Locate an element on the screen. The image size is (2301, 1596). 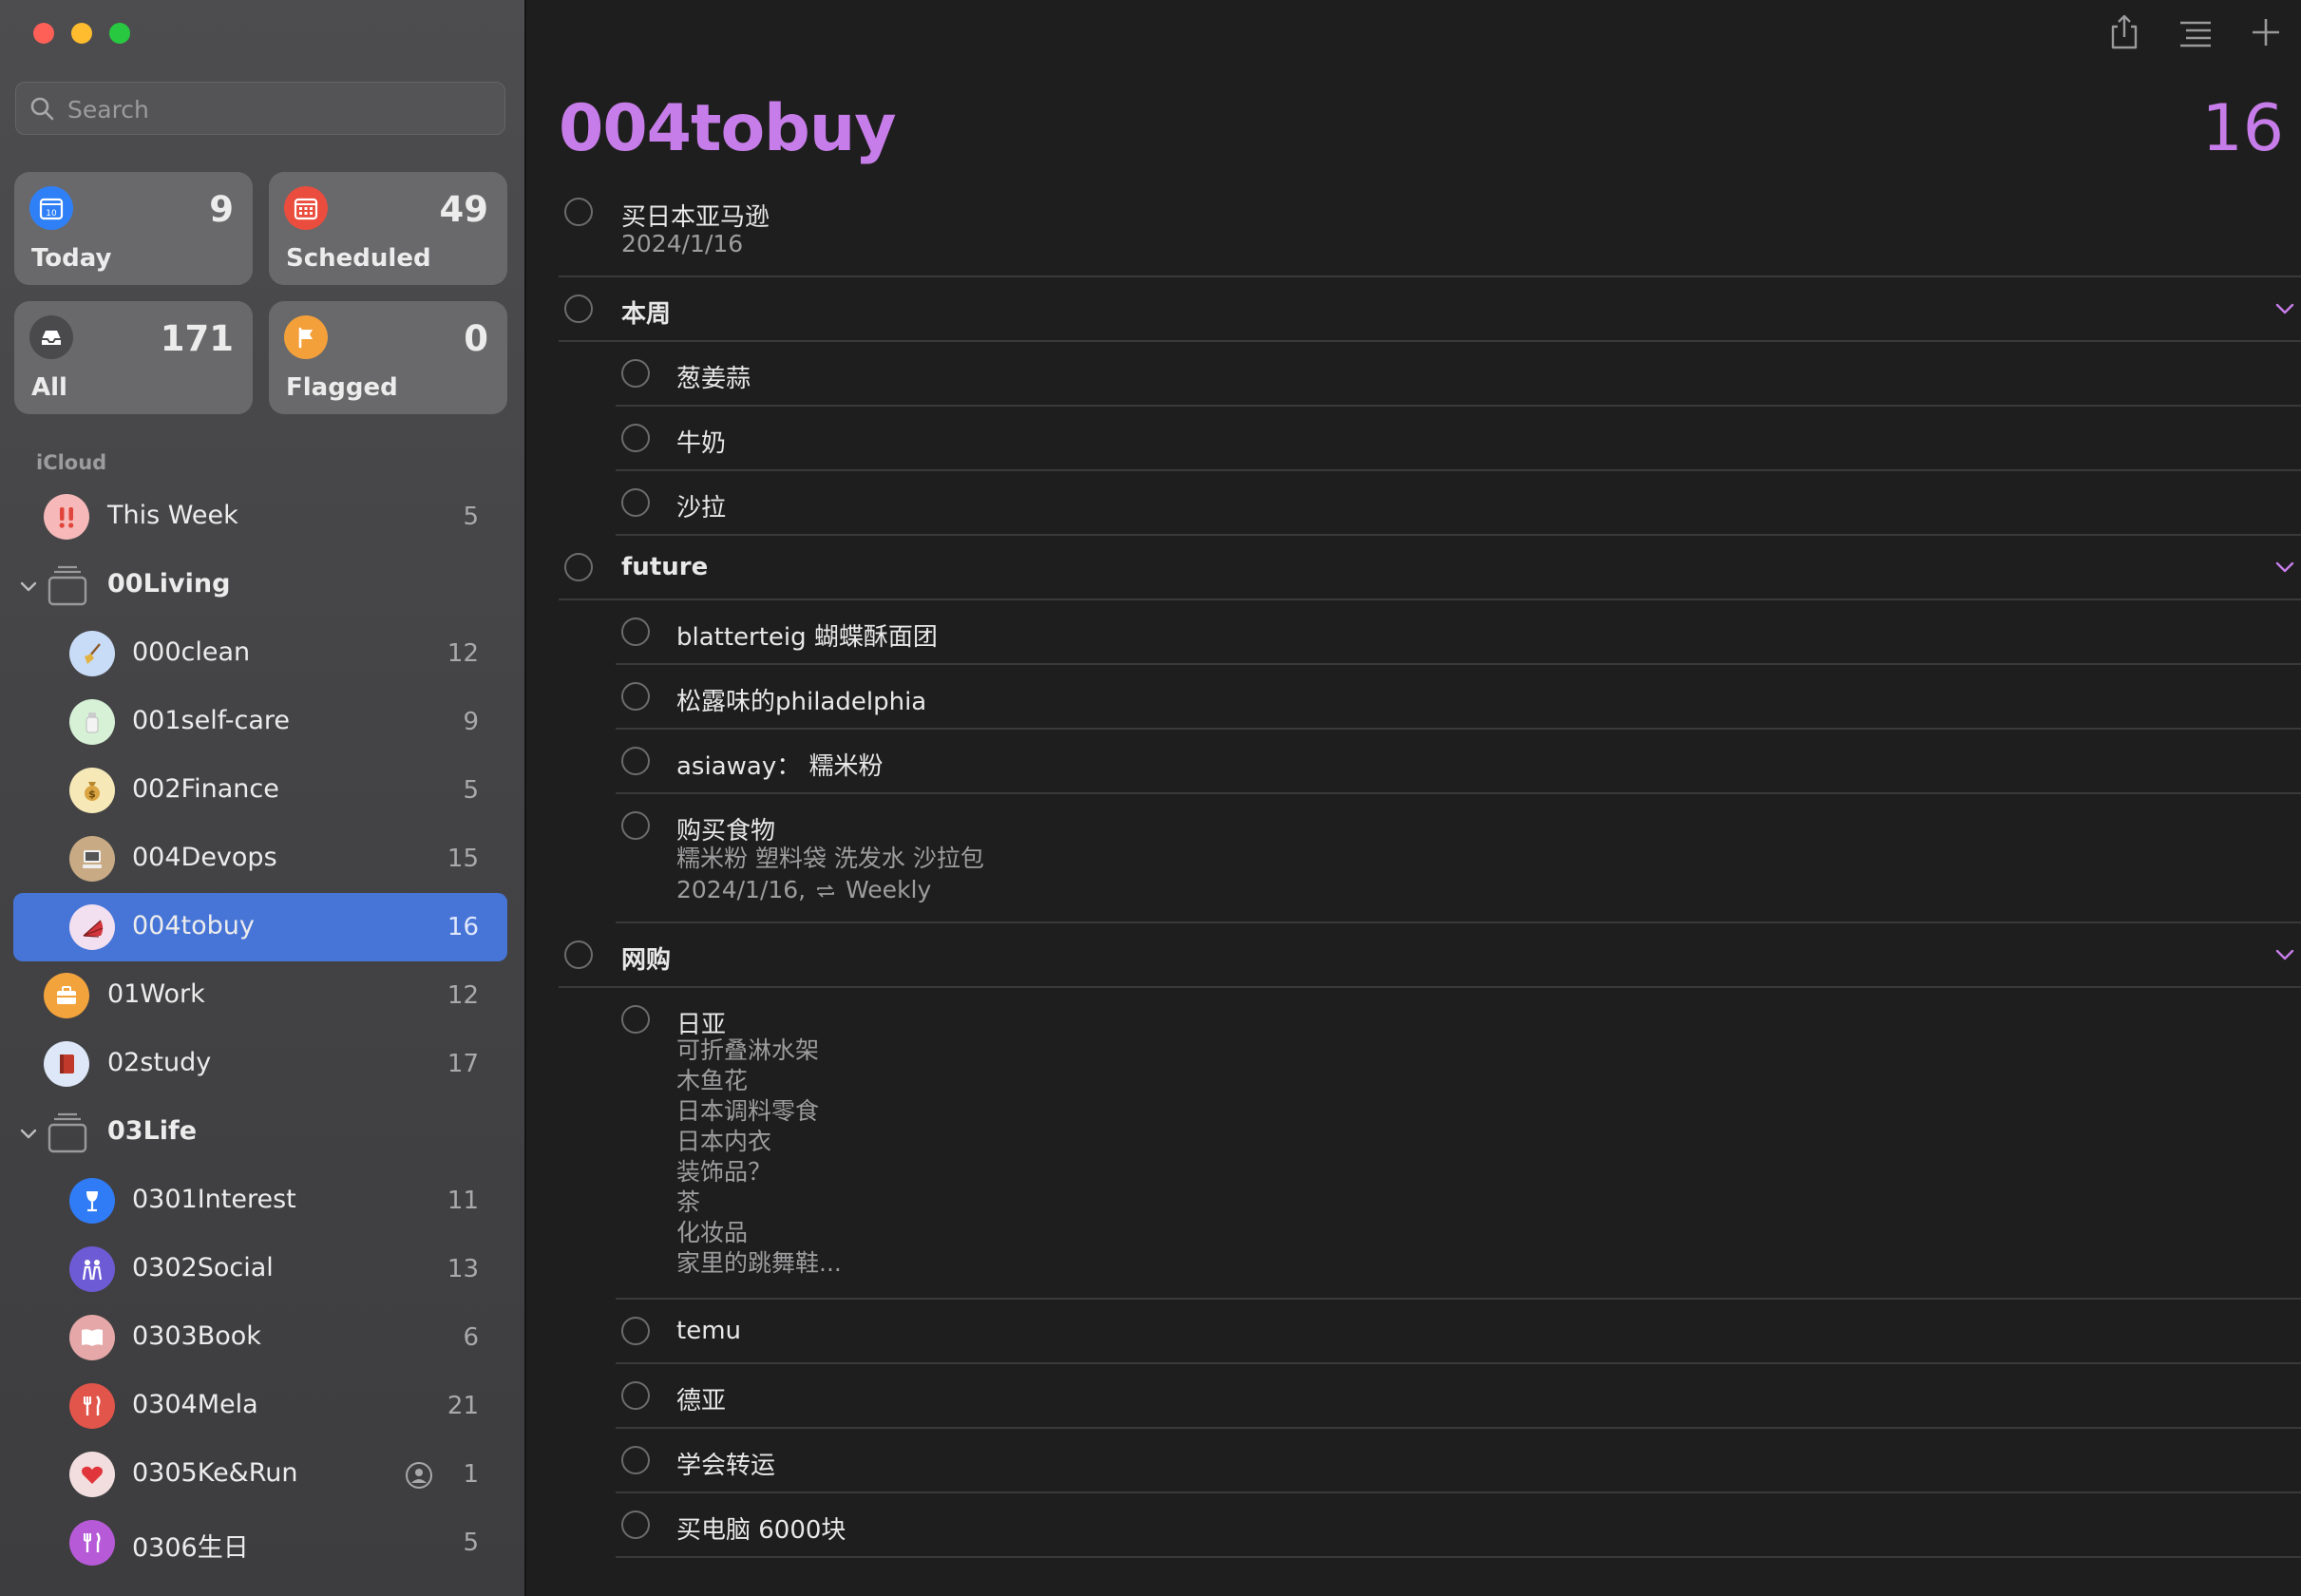
subtask-row: 学会转运 is located at coordinates (1458, 1461).